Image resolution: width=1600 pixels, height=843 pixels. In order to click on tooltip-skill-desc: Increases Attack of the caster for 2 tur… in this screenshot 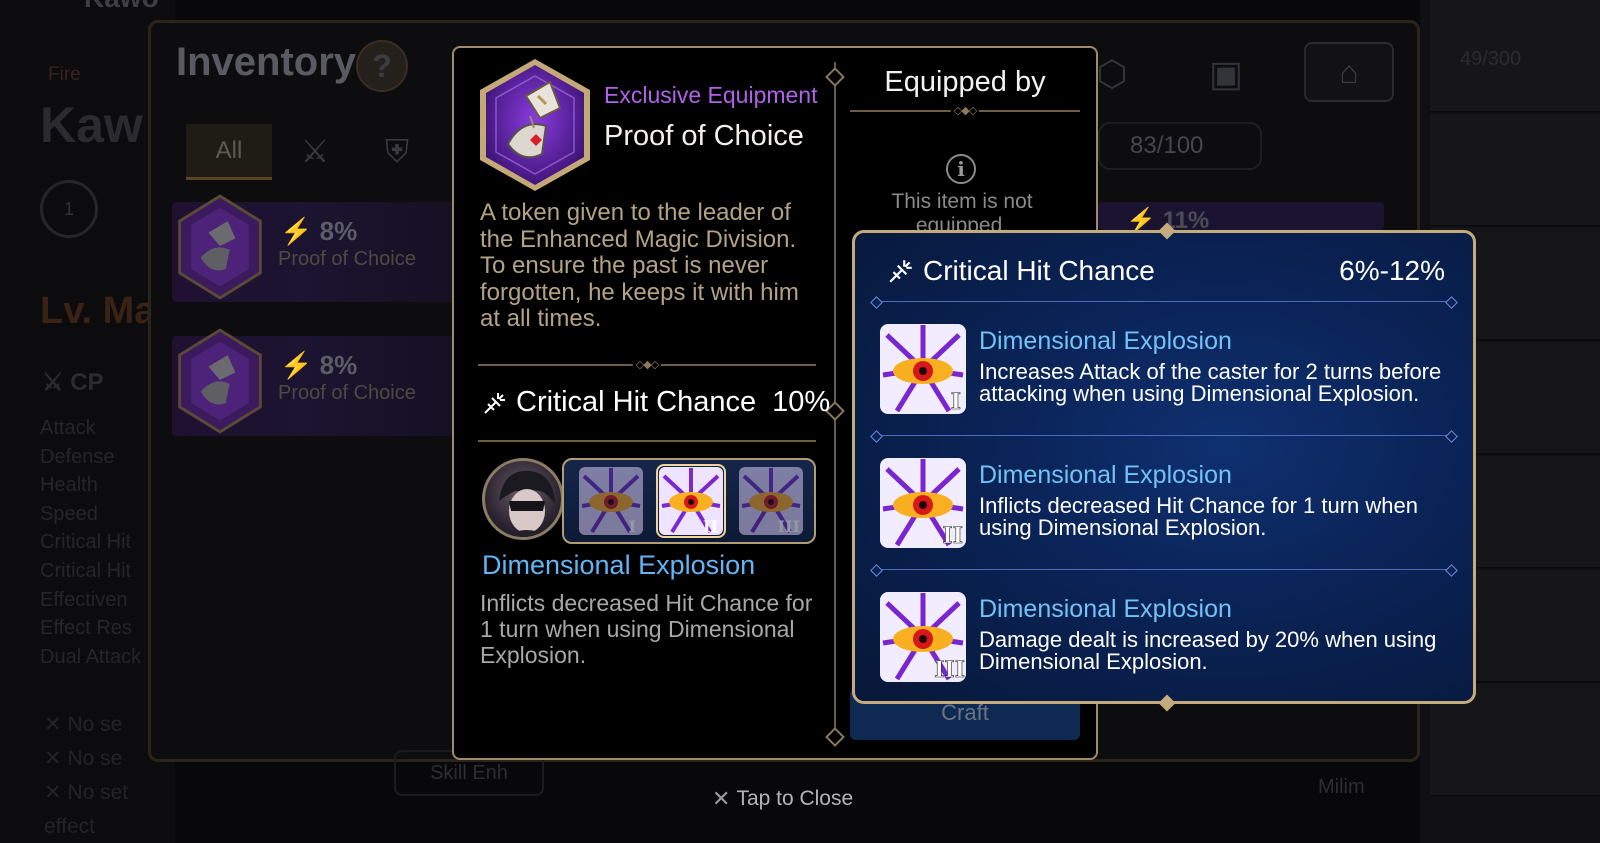, I will do `click(1210, 382)`.